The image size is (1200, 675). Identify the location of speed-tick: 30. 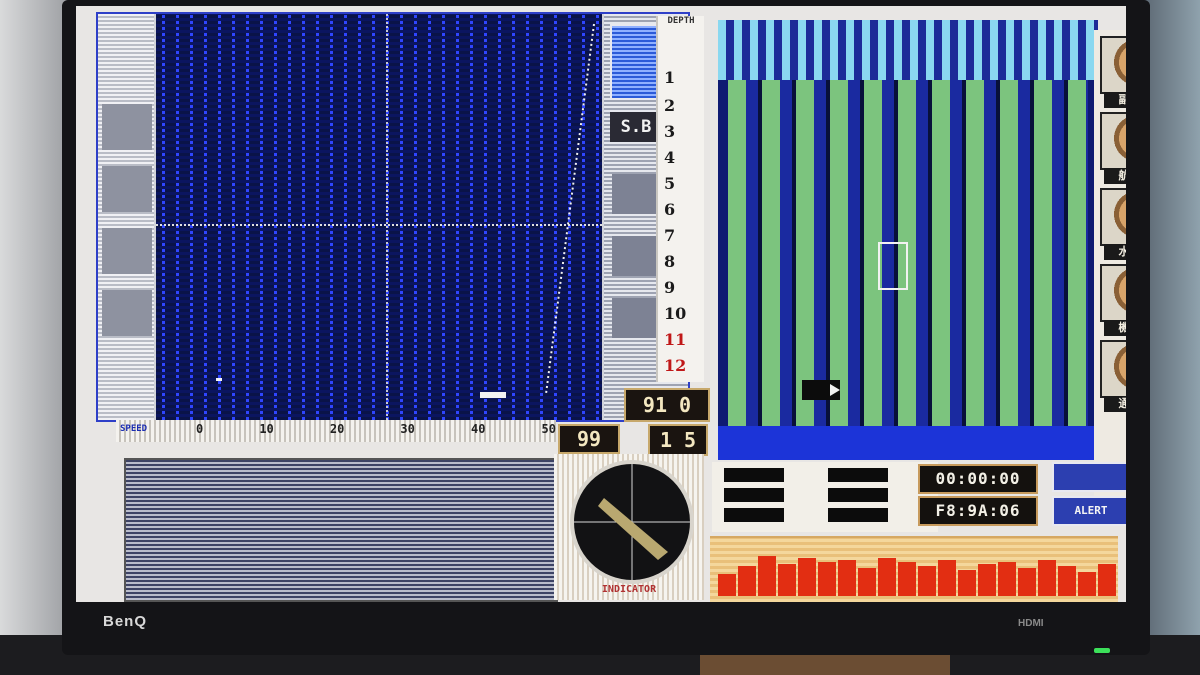
(407, 429).